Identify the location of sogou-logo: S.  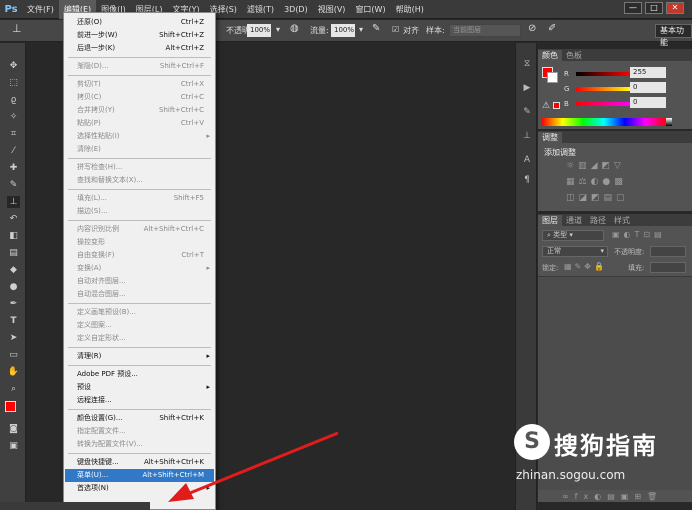
(532, 442).